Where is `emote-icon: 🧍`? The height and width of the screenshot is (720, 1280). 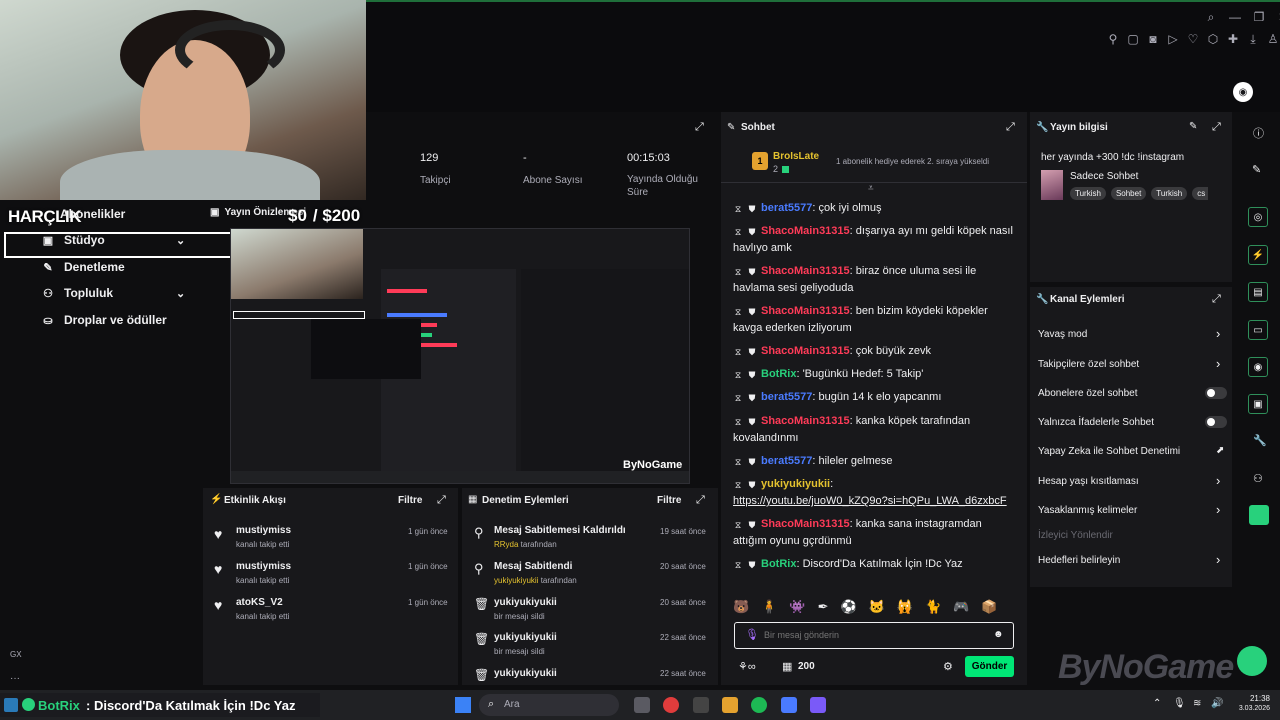
emote-icon: 🧍 is located at coordinates (769, 607).